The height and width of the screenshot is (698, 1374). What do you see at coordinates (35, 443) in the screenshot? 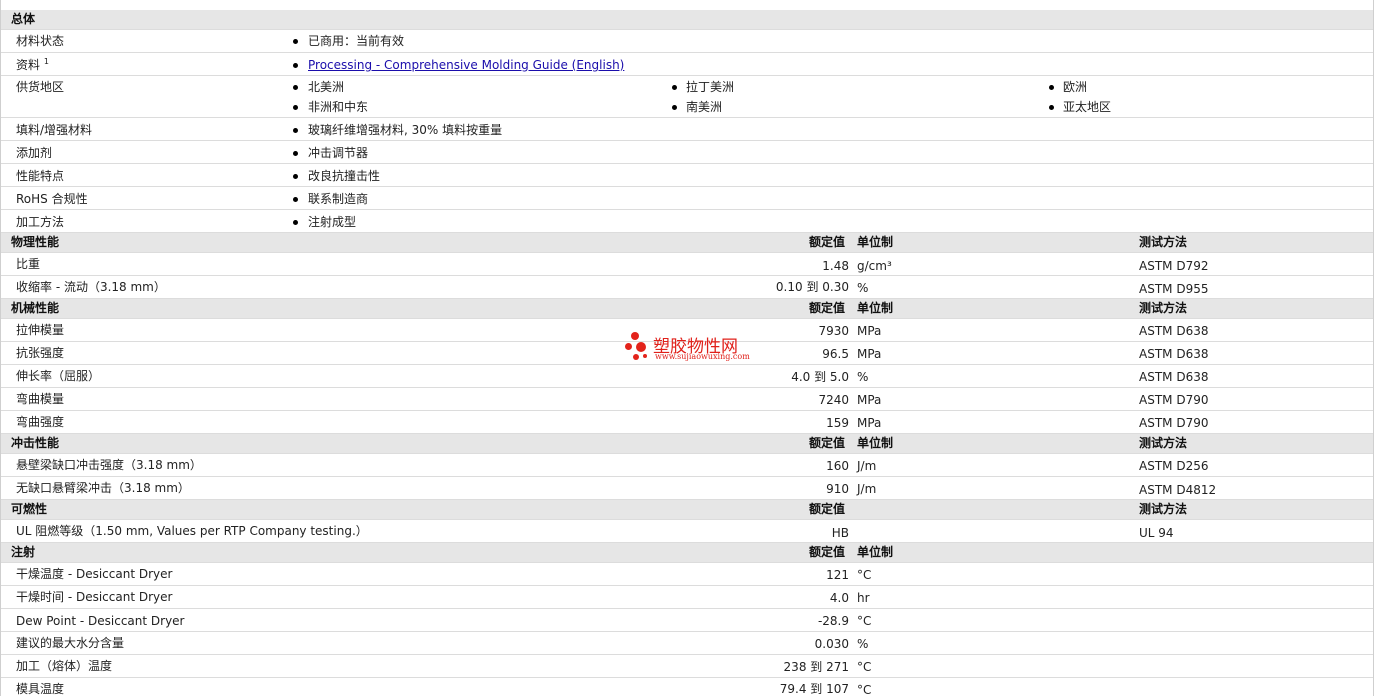
I see `section-title: 冲击性能` at bounding box center [35, 443].